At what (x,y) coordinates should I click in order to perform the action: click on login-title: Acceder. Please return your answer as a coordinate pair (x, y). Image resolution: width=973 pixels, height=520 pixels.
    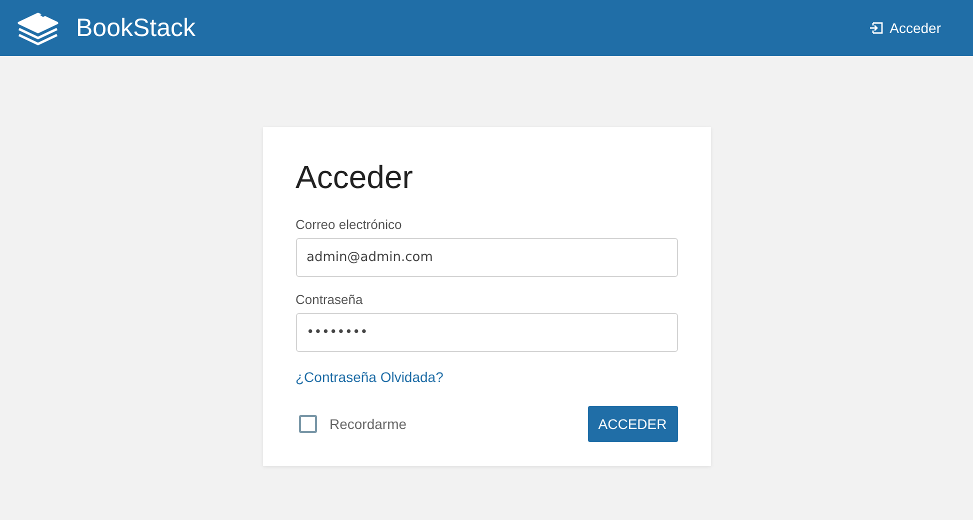
    Looking at the image, I should click on (354, 177).